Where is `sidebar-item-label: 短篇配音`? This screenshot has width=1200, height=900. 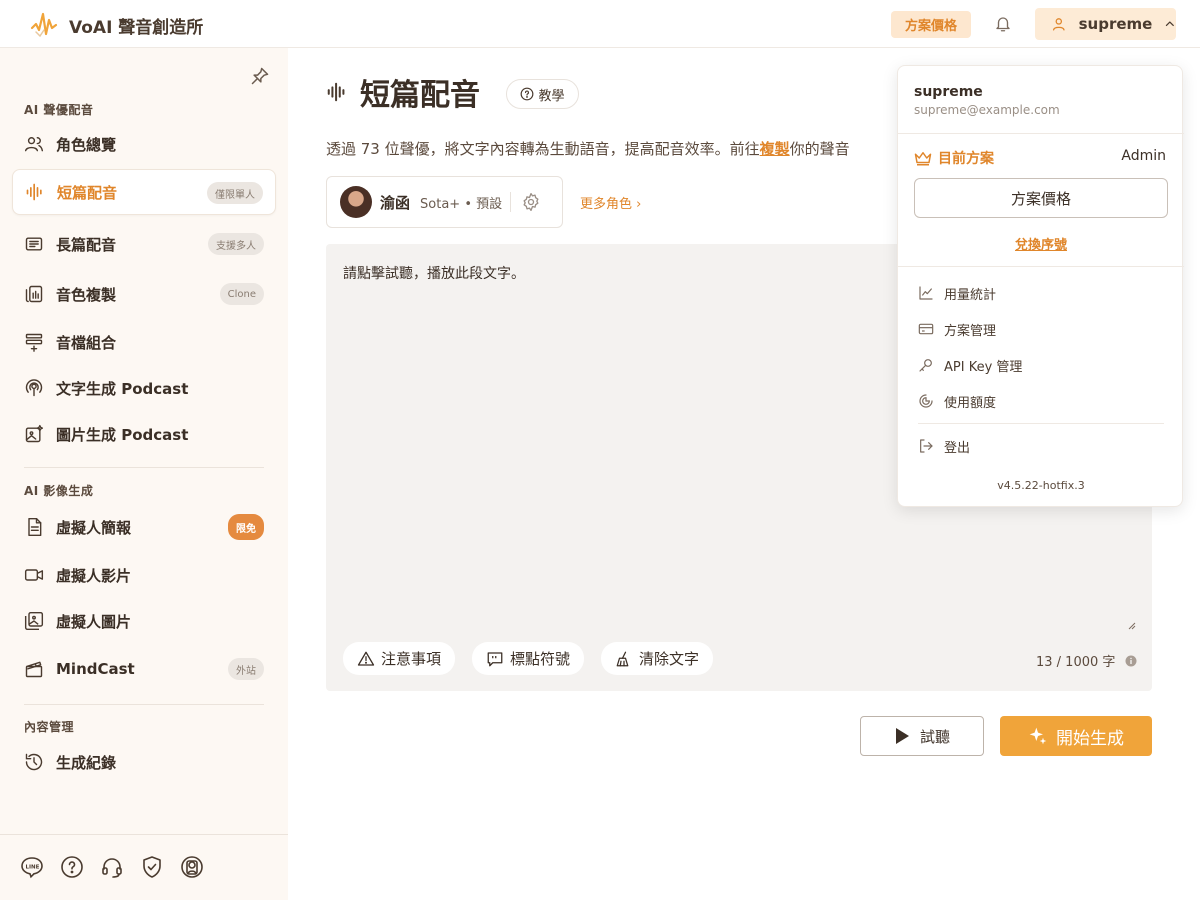
sidebar-item-label: 短篇配音 is located at coordinates (87, 192).